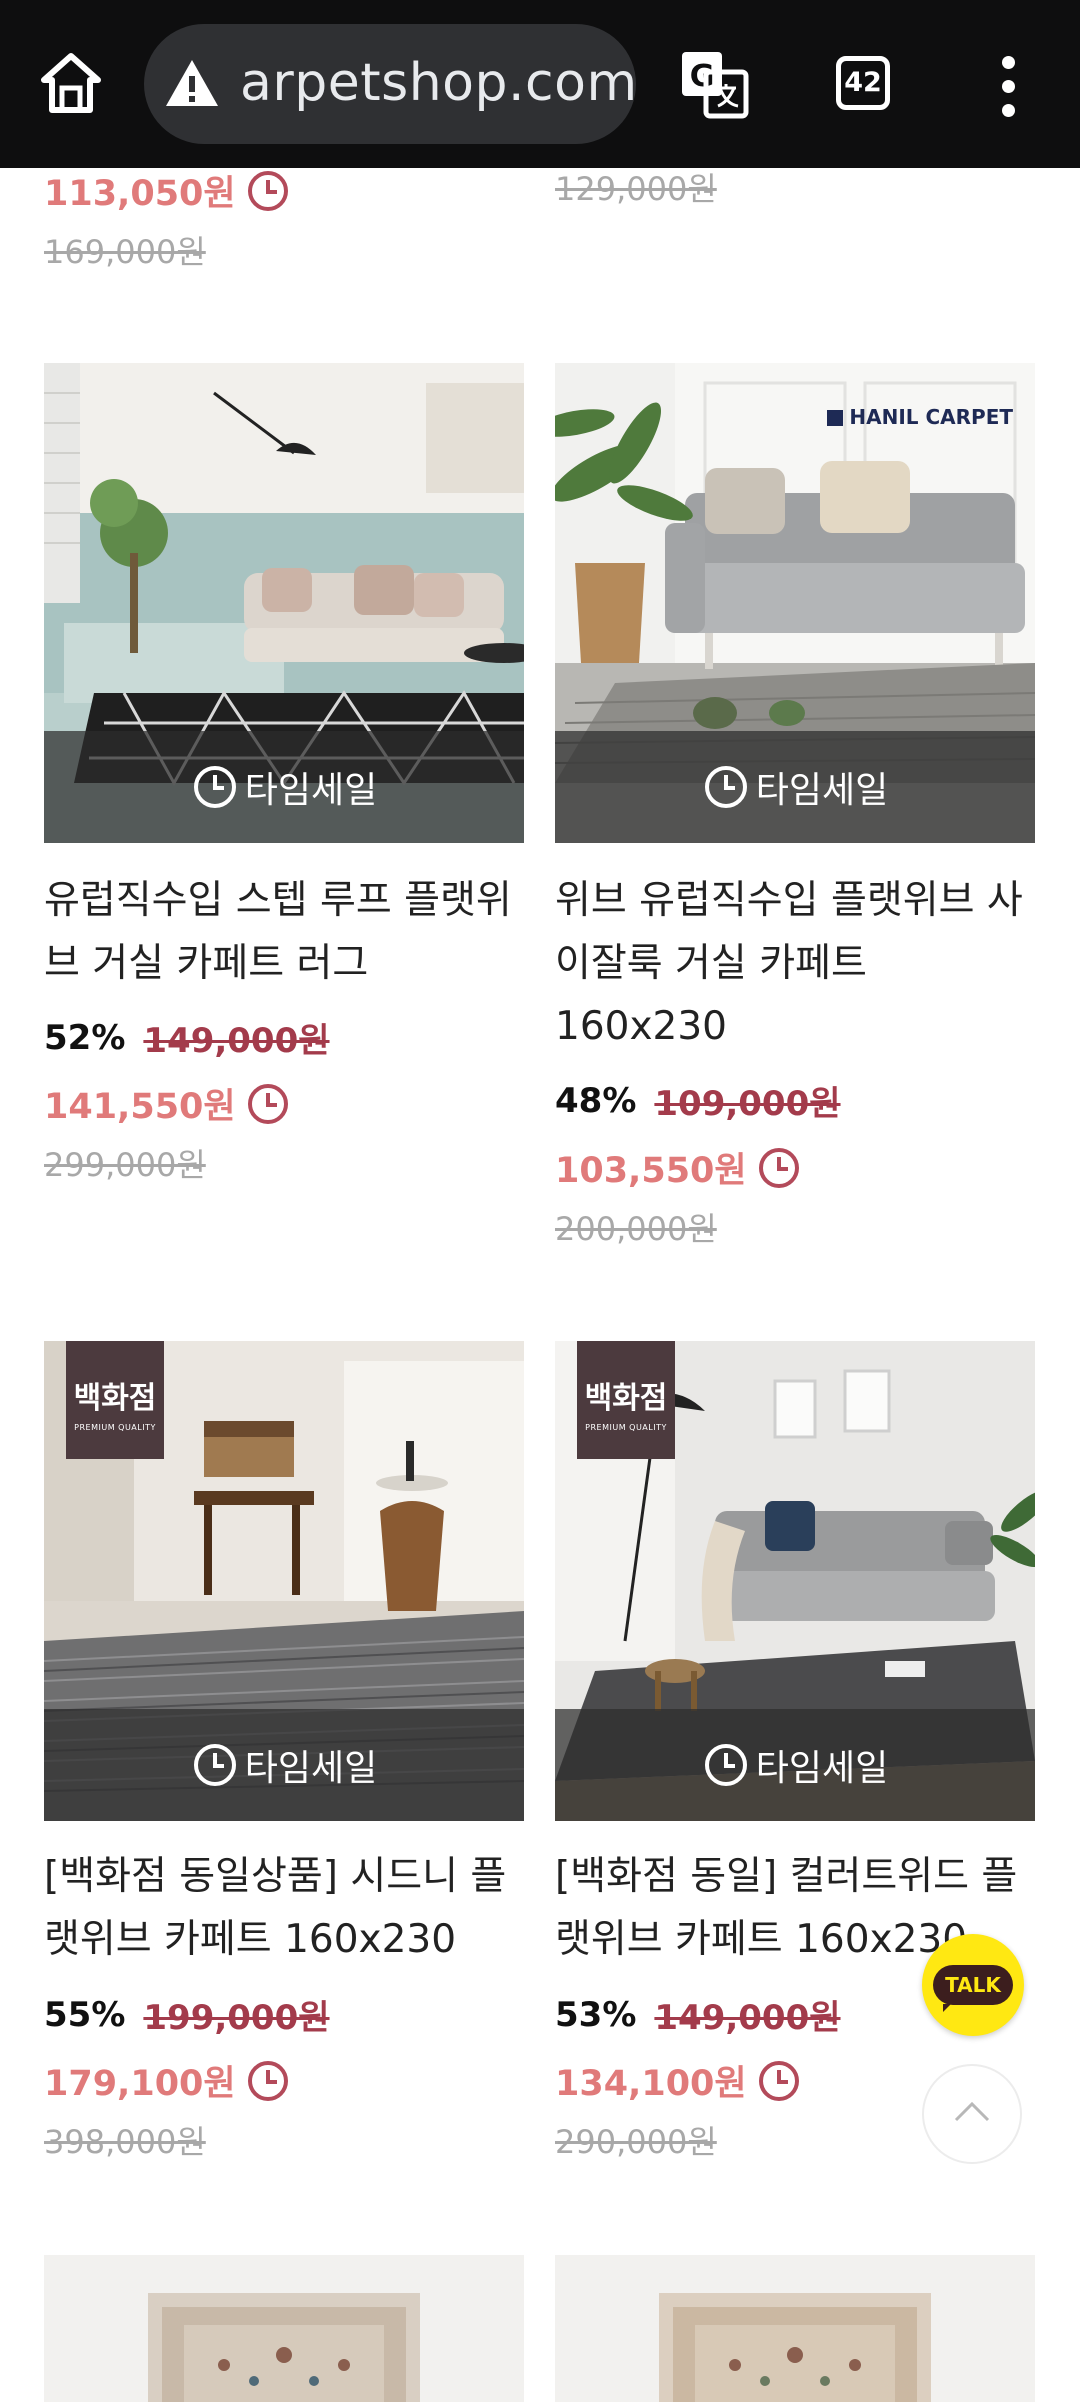  What do you see at coordinates (286, 932) in the screenshot?
I see `product-title: 유럽직수입 스텝 루프 플랫위브 거실 카페트 러그` at bounding box center [286, 932].